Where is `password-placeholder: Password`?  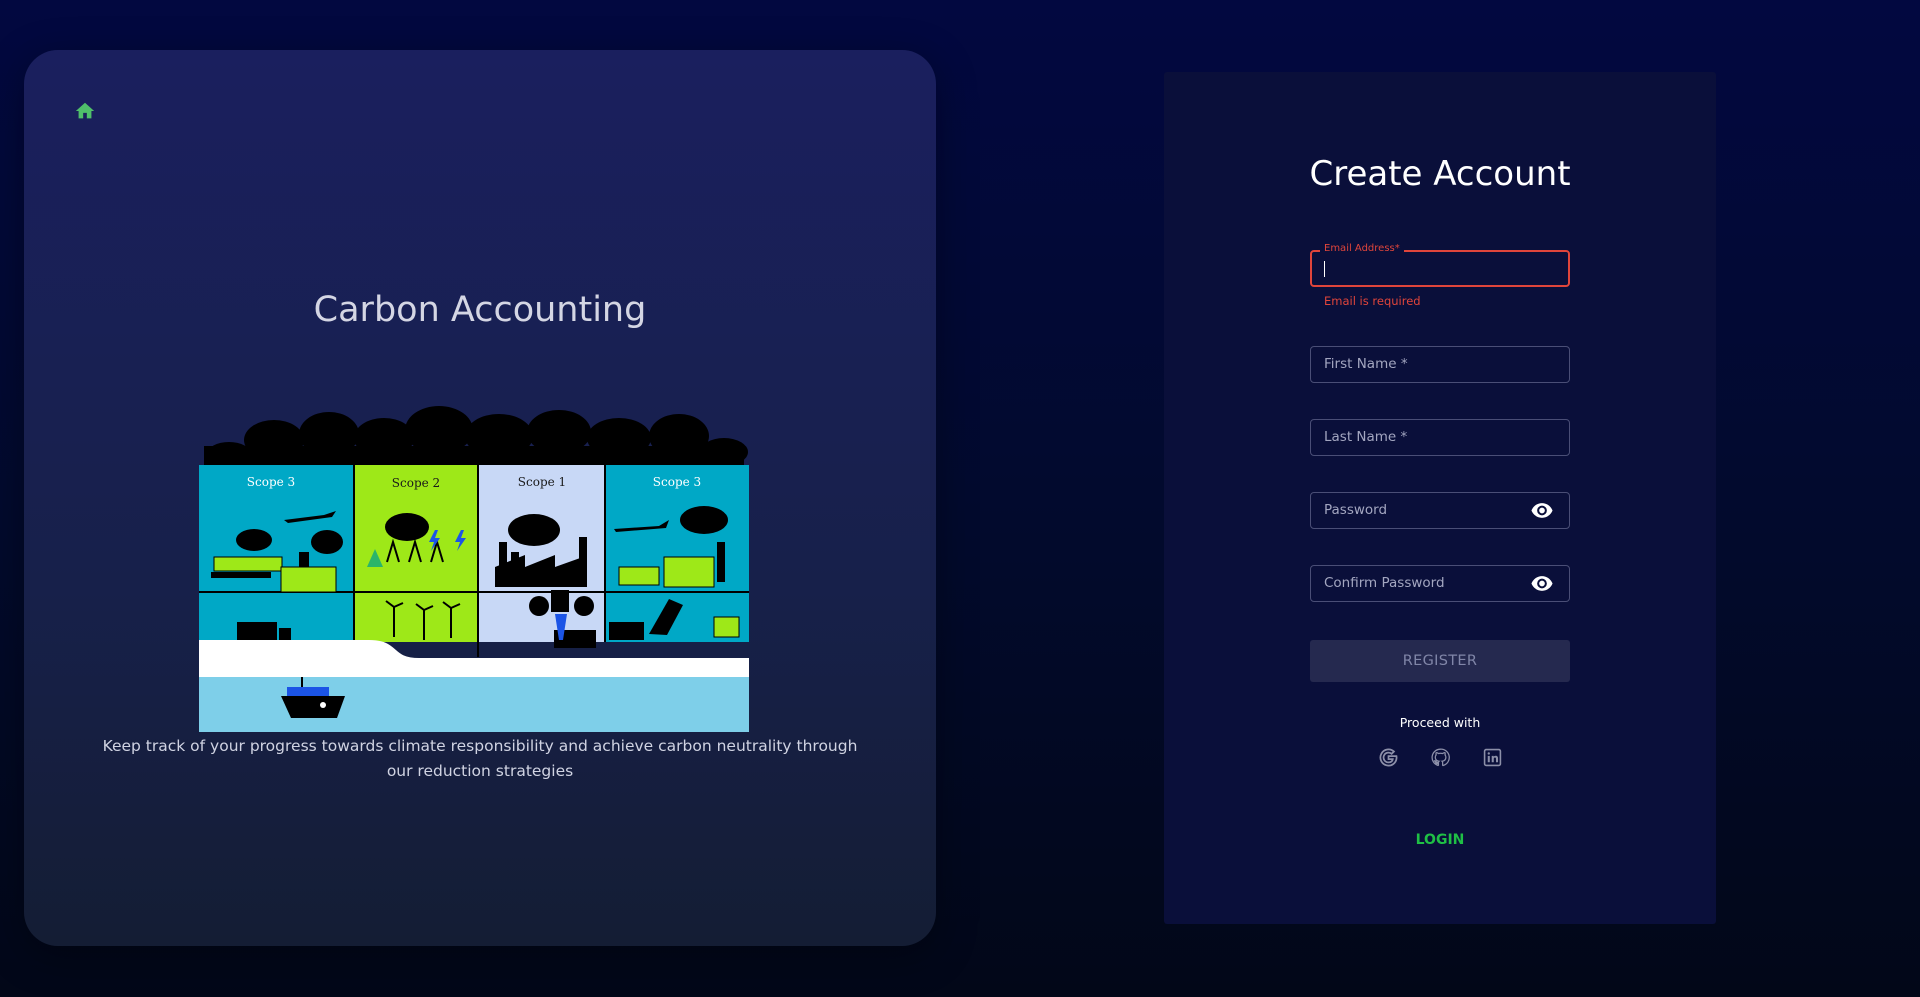 password-placeholder: Password is located at coordinates (1356, 510).